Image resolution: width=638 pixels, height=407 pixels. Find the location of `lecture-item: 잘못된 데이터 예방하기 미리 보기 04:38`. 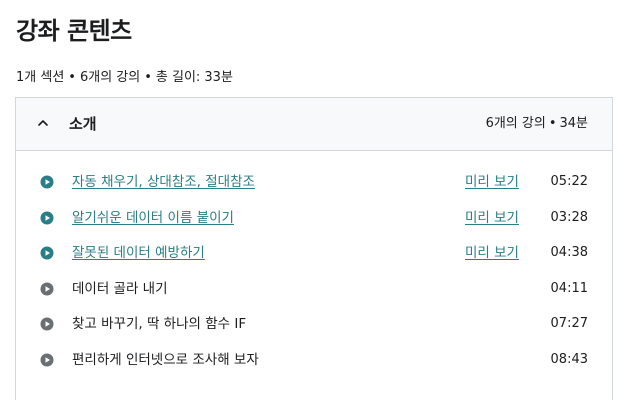

lecture-item: 잘못된 데이터 예방하기 미리 보기 04:38 is located at coordinates (314, 257).